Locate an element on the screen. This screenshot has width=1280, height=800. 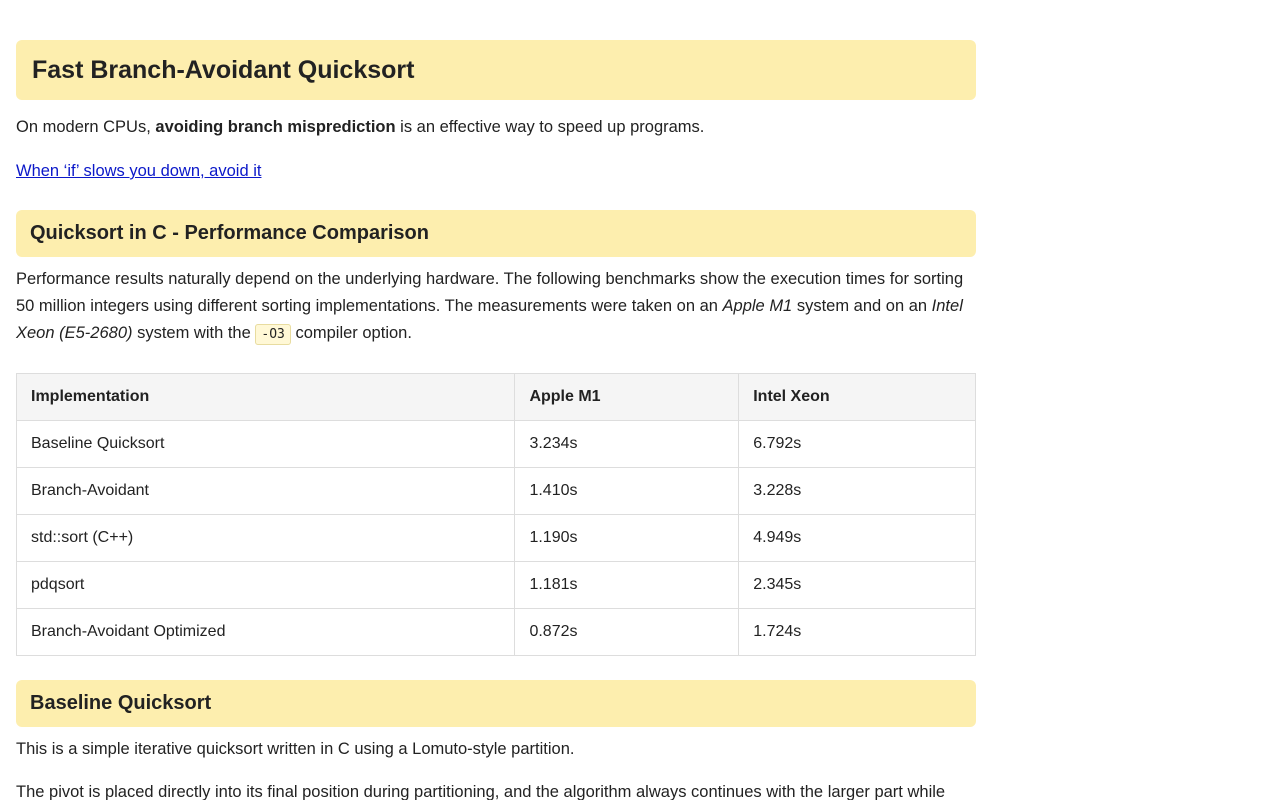
cell-apple-m1: 1.410s is located at coordinates (627, 491).